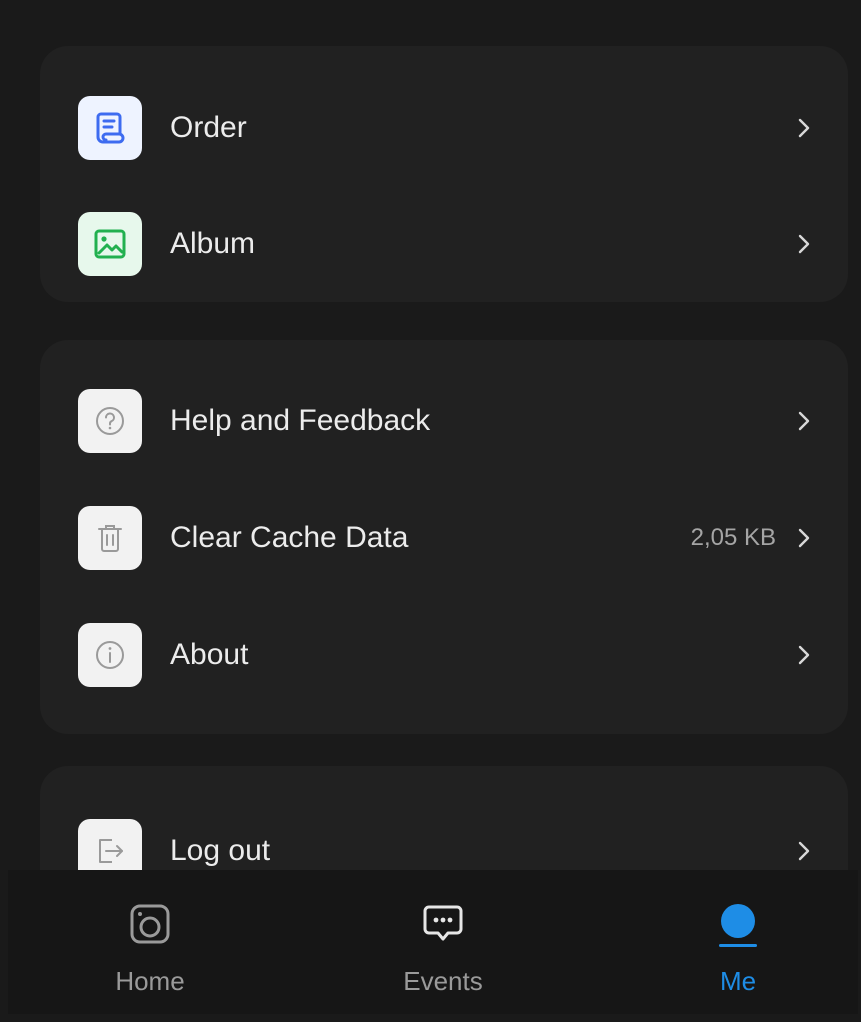  I want to click on bottom-tab-bar: Home Events Me, so click(433, 942).